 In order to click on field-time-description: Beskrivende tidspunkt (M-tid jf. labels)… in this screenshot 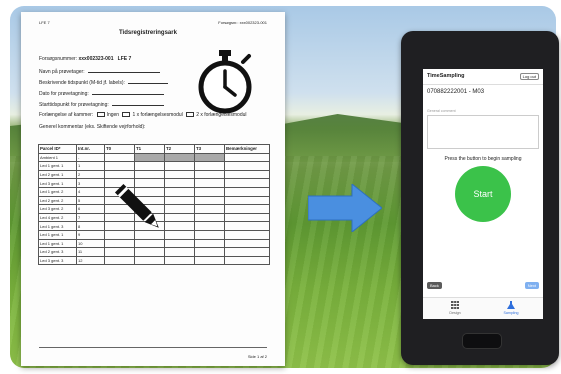, I will do `click(103, 82)`.